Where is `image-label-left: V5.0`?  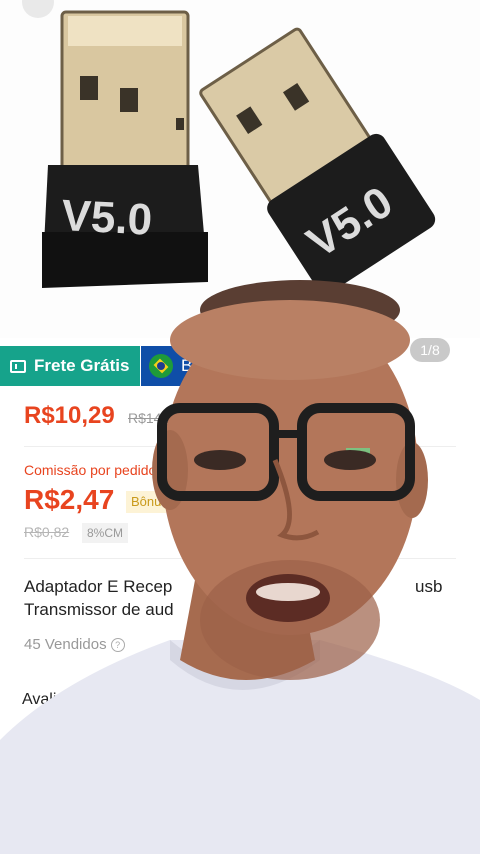 image-label-left: V5.0 is located at coordinates (106, 218).